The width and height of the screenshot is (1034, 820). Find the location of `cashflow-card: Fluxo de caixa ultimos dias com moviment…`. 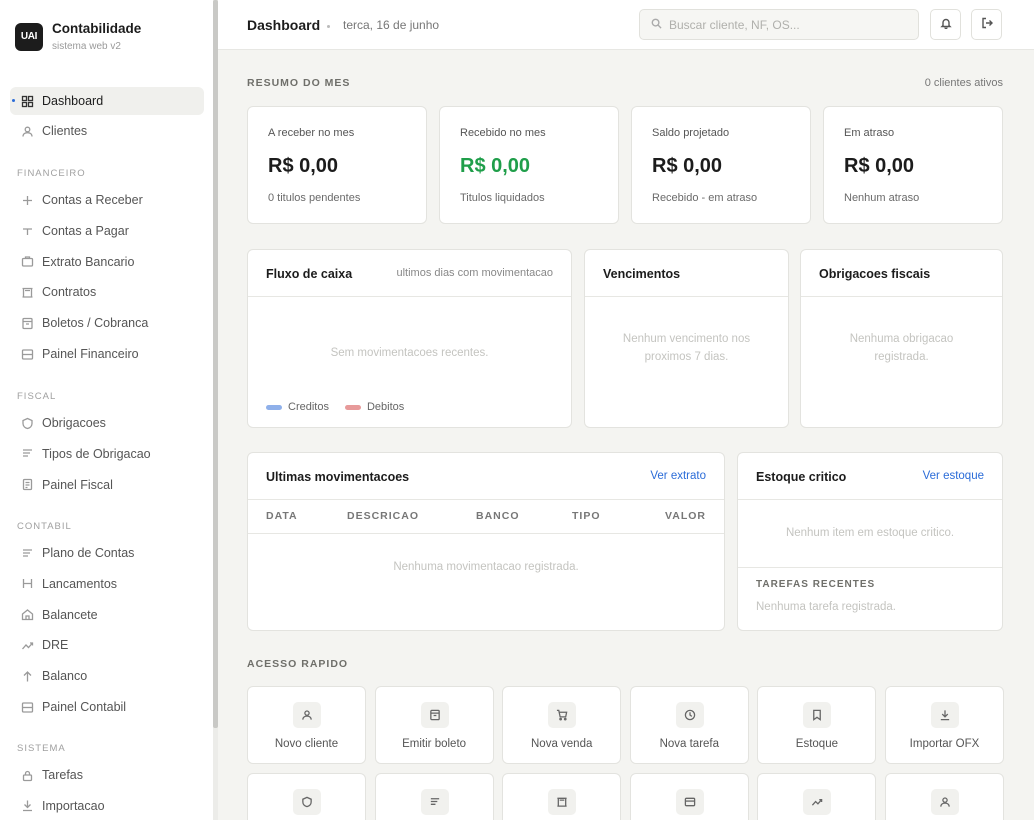

cashflow-card: Fluxo de caixa ultimos dias com moviment… is located at coordinates (409, 338).